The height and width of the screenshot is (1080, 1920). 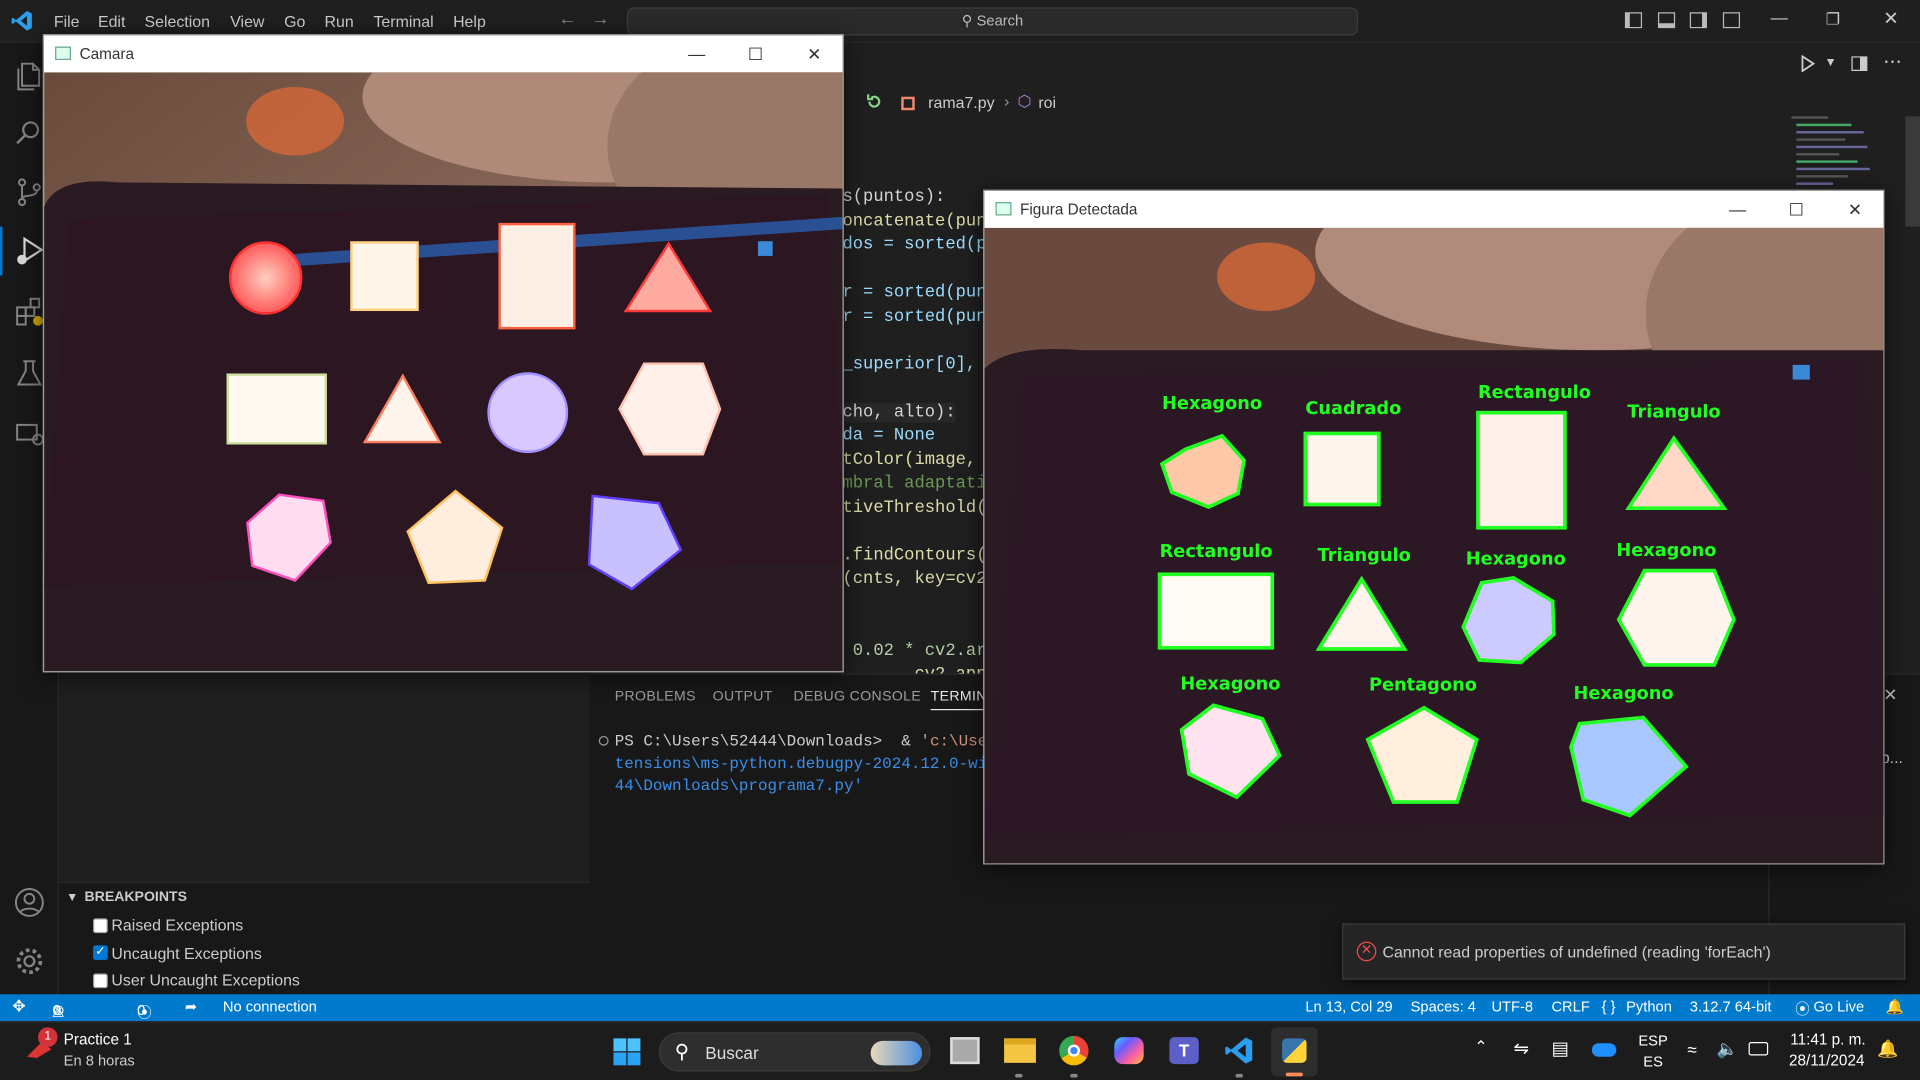 I want to click on line-ending: CRLF, so click(x=1570, y=1006).